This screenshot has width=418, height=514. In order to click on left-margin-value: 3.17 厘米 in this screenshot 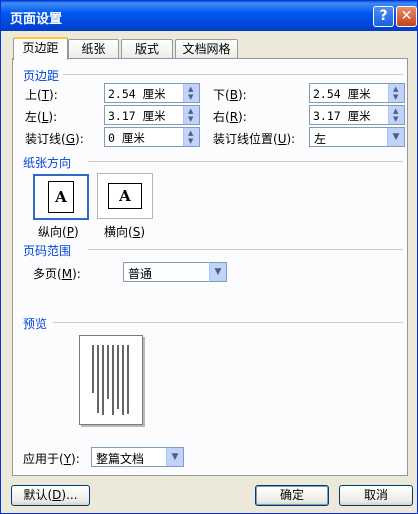, I will do `click(137, 116)`.